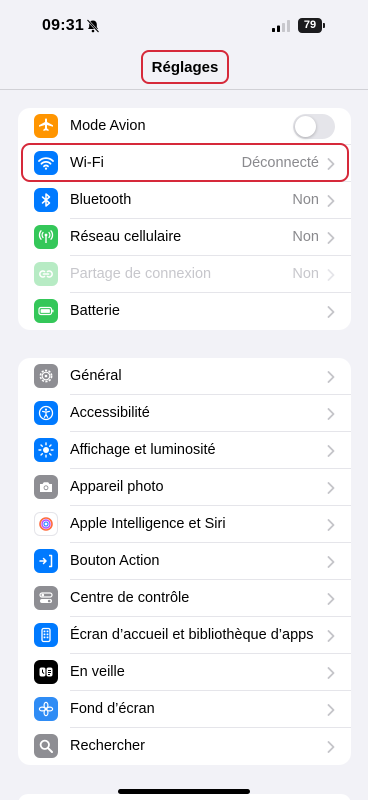 This screenshot has height=800, width=368. Describe the element at coordinates (184, 311) in the screenshot. I see `row-battery: Batterie` at that location.